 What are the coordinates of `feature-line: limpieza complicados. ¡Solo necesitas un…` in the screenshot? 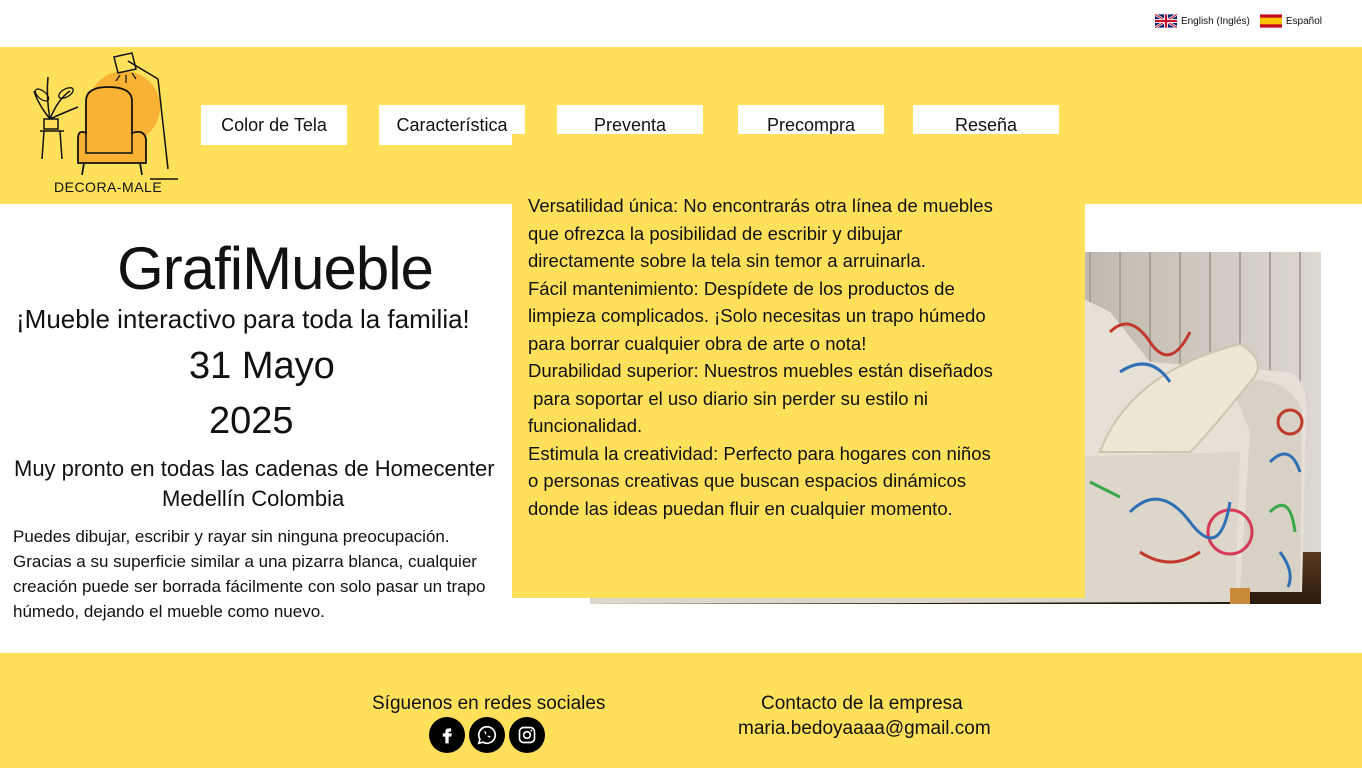 It's located at (757, 315).